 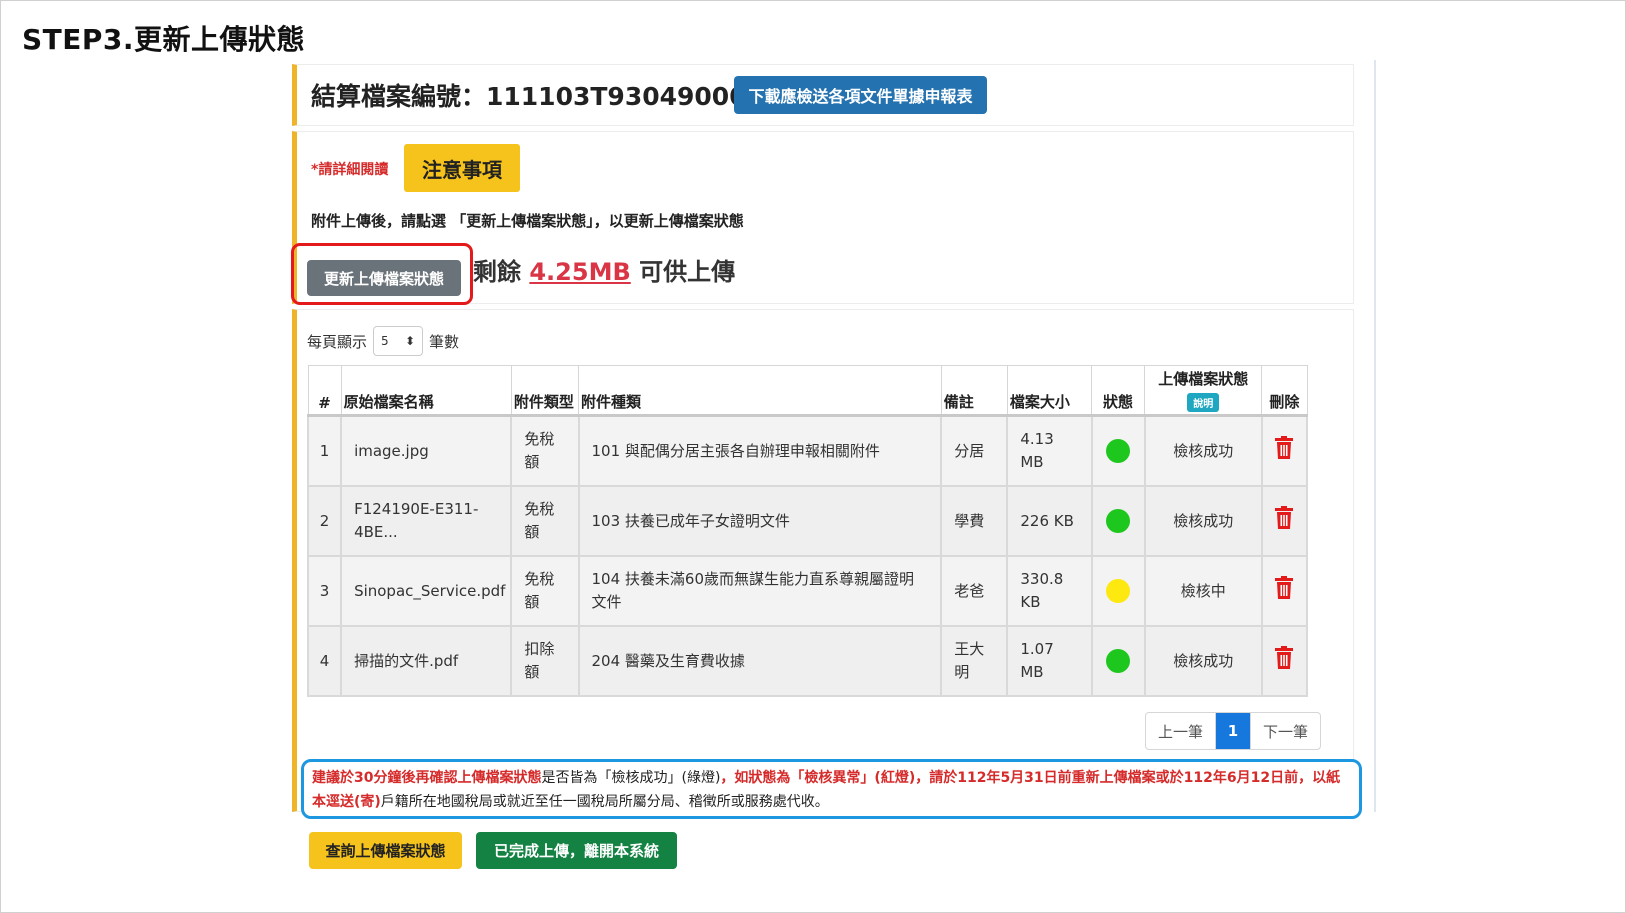 What do you see at coordinates (324, 450) in the screenshot?
I see `row-num: 1` at bounding box center [324, 450].